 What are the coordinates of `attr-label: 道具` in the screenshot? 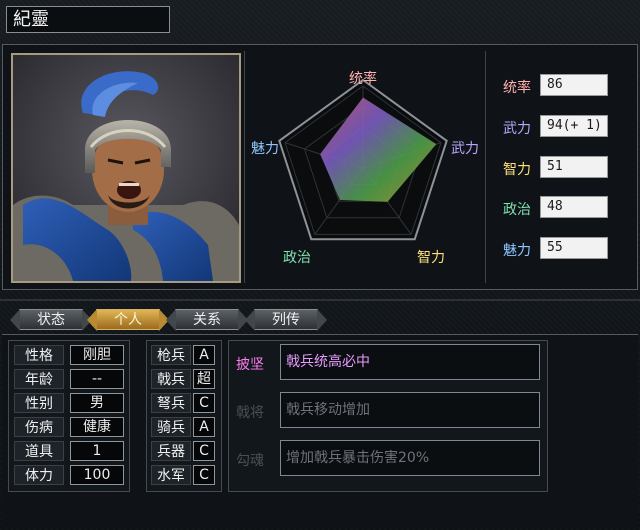 It's located at (39, 451).